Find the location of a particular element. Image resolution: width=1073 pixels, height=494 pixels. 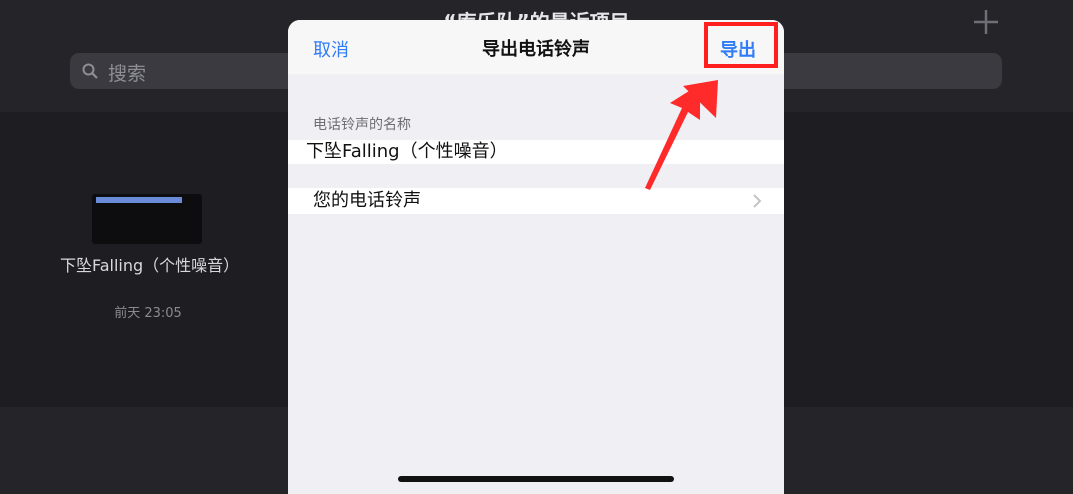

search-icon is located at coordinates (90, 71).